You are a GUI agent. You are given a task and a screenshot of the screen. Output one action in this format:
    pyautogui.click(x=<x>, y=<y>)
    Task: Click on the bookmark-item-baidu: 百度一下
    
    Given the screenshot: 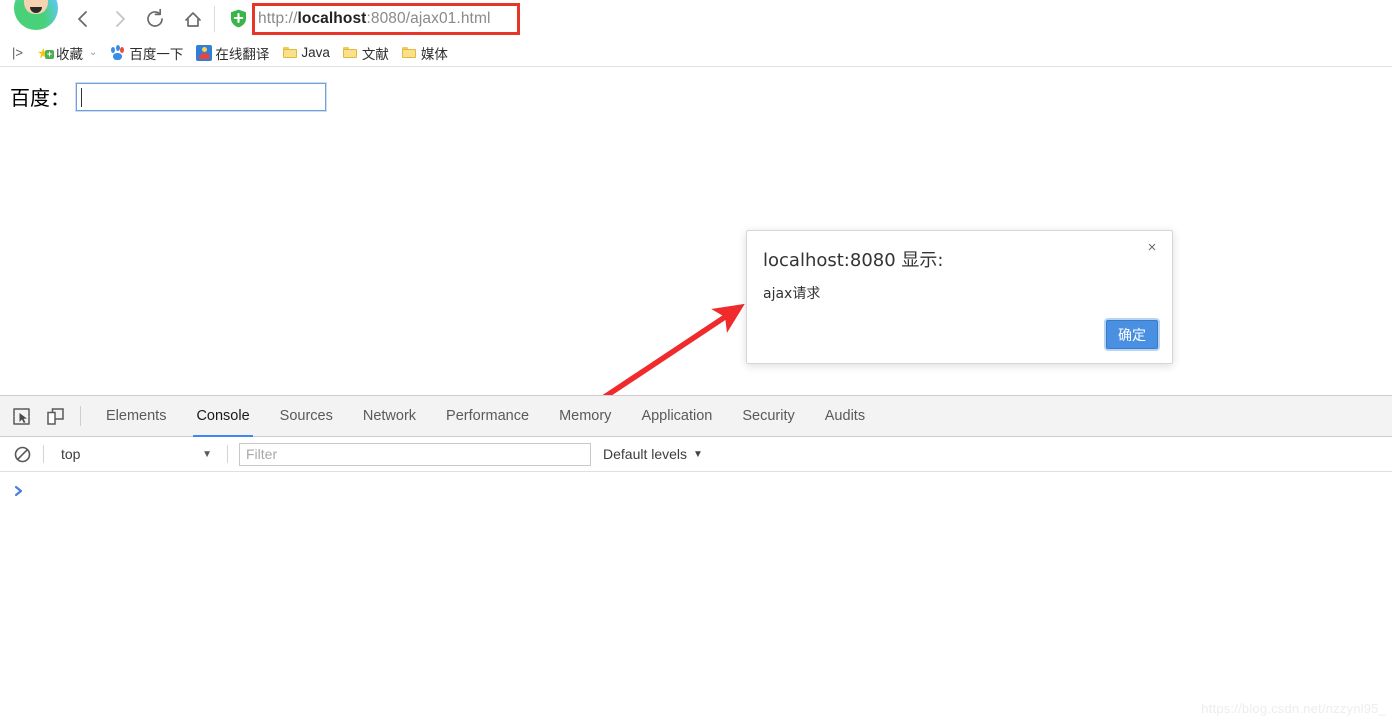 What is the action you would take?
    pyautogui.click(x=146, y=53)
    